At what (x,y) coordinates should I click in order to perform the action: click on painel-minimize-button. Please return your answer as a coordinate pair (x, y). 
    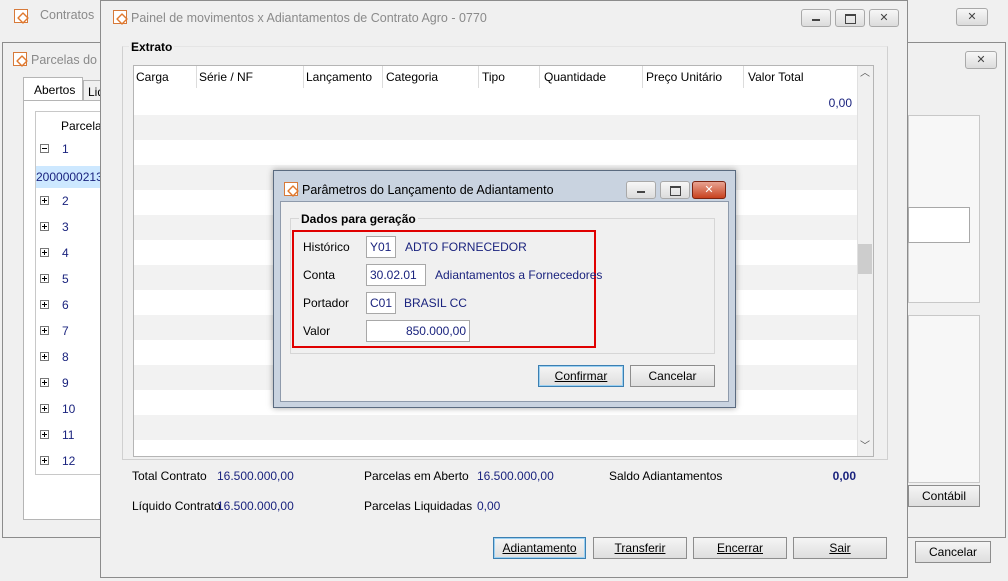
    Looking at the image, I should click on (816, 18).